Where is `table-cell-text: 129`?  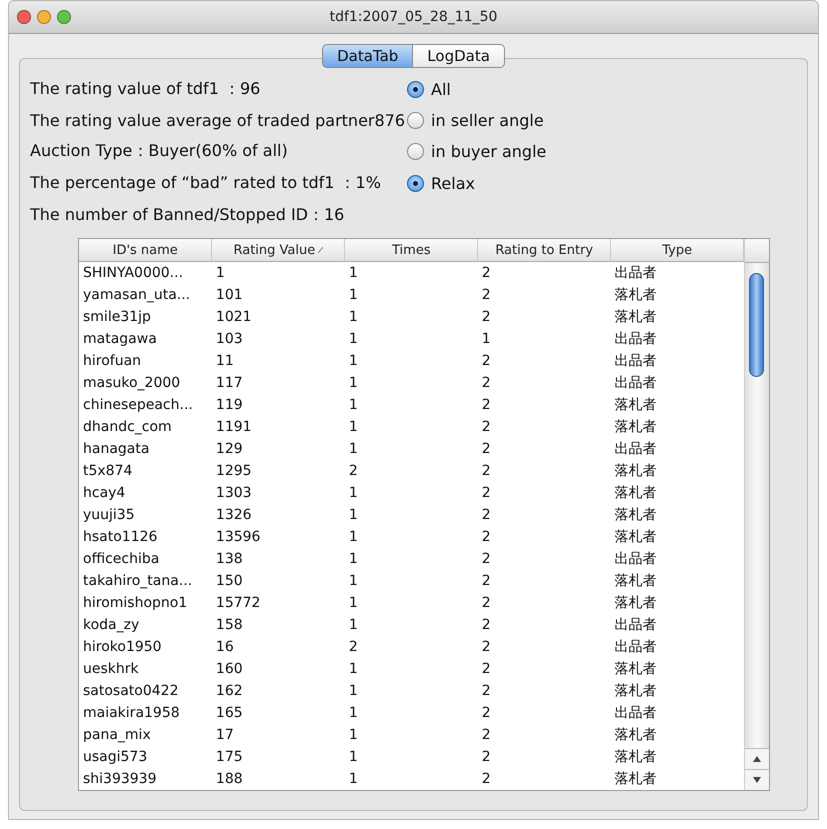
table-cell-text: 129 is located at coordinates (229, 449).